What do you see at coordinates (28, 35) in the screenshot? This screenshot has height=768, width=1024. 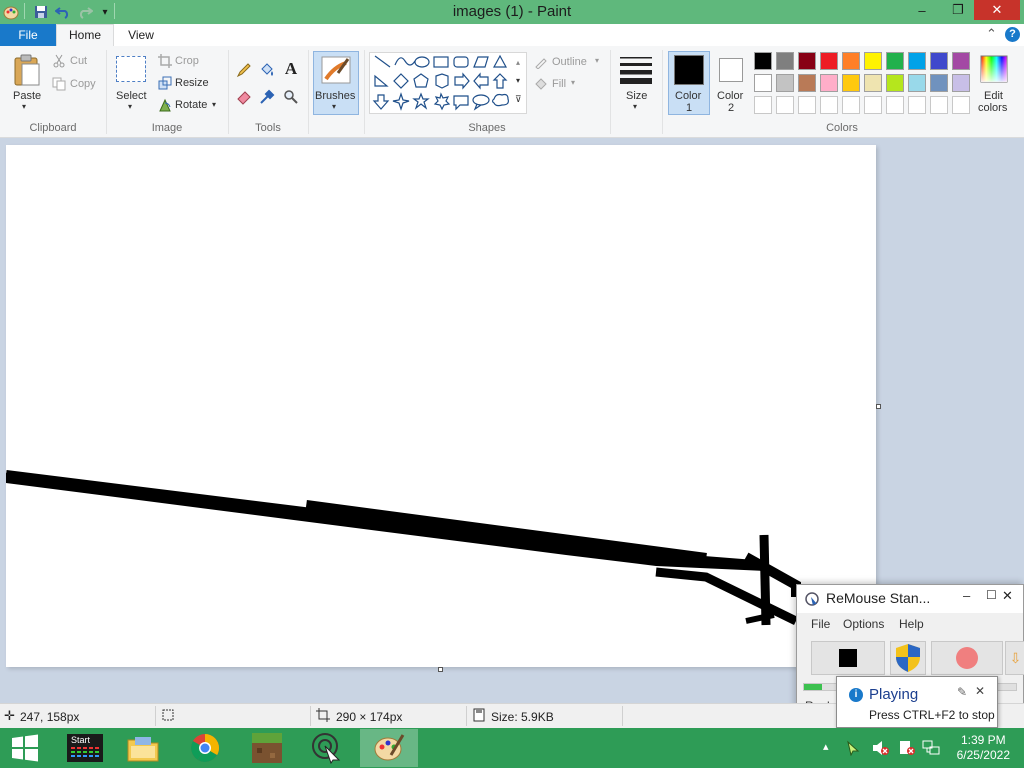 I see `tab-file: File` at bounding box center [28, 35].